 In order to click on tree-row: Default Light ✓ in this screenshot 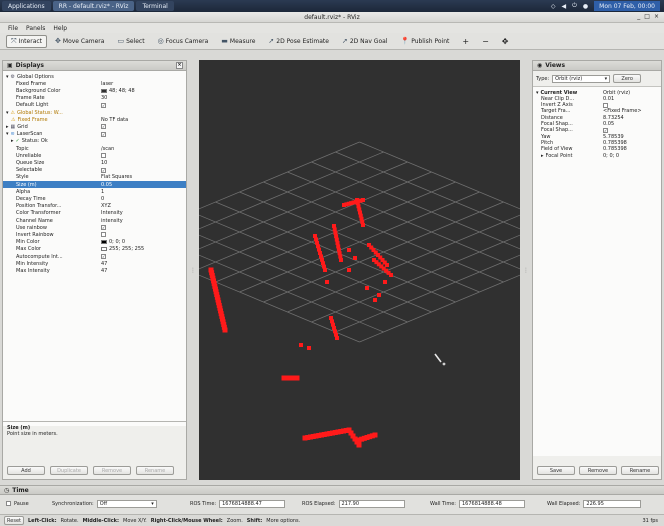, I will do `click(94, 105)`.